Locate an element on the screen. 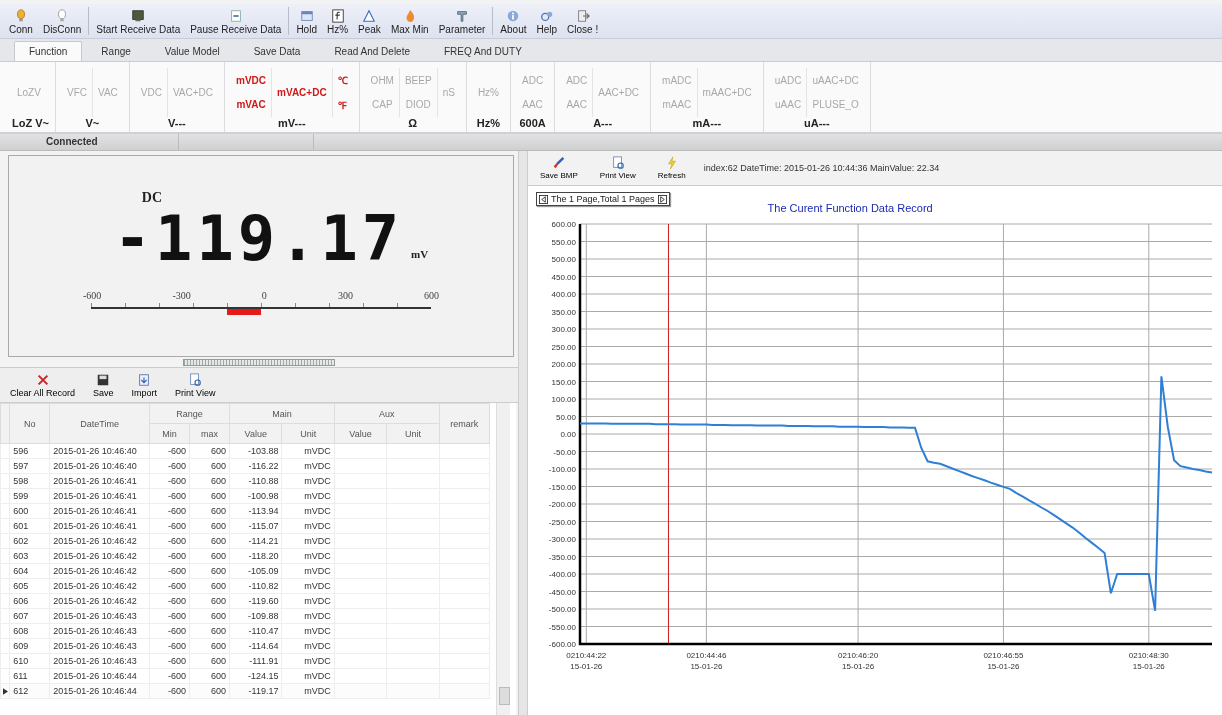 Image resolution: width=1222 pixels, height=715 pixels. table-row: 598 2015-01-26 10:46:41 -600 600 -110.88 mVDC is located at coordinates (245, 481).